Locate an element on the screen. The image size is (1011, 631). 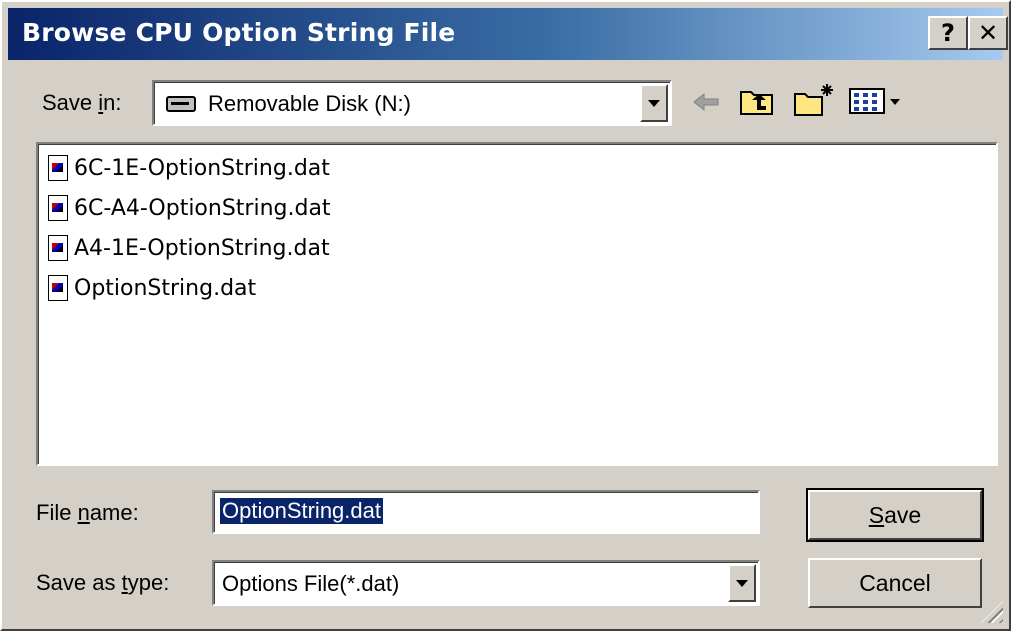
cancel-button-label: Cancel is located at coordinates (895, 582).